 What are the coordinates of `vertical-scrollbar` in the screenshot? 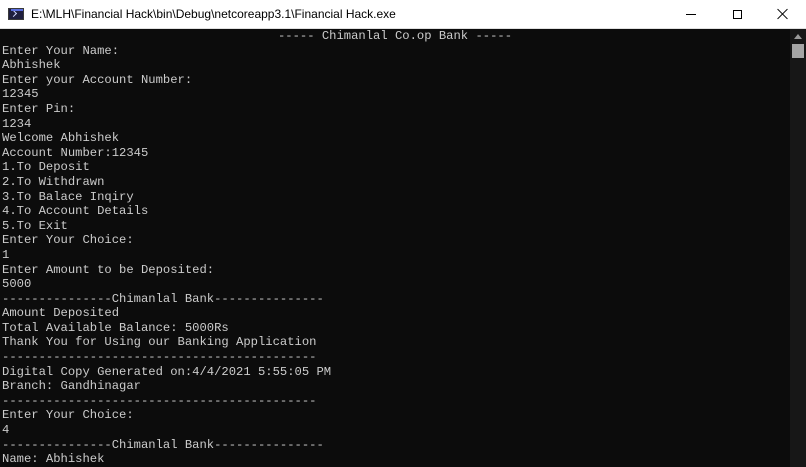 It's located at (798, 248).